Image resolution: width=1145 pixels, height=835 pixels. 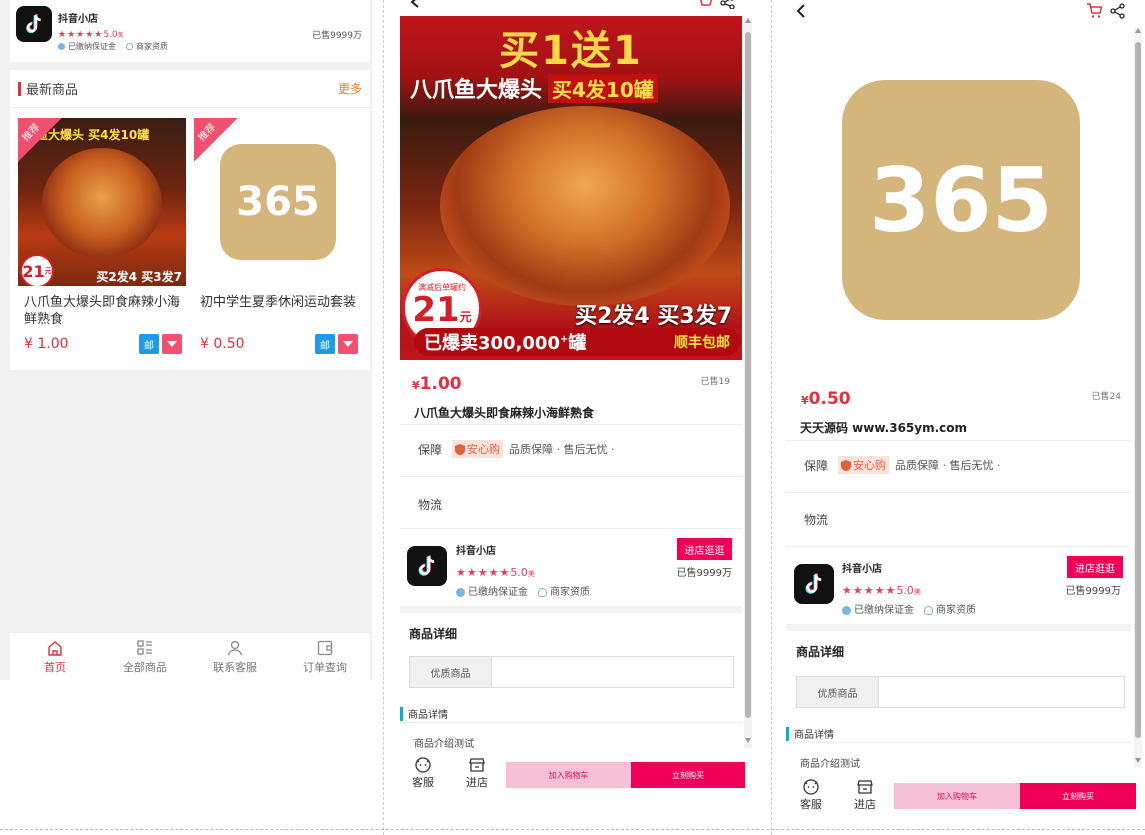 What do you see at coordinates (484, 449) in the screenshot?
I see `safe-purchase-label: 安心购` at bounding box center [484, 449].